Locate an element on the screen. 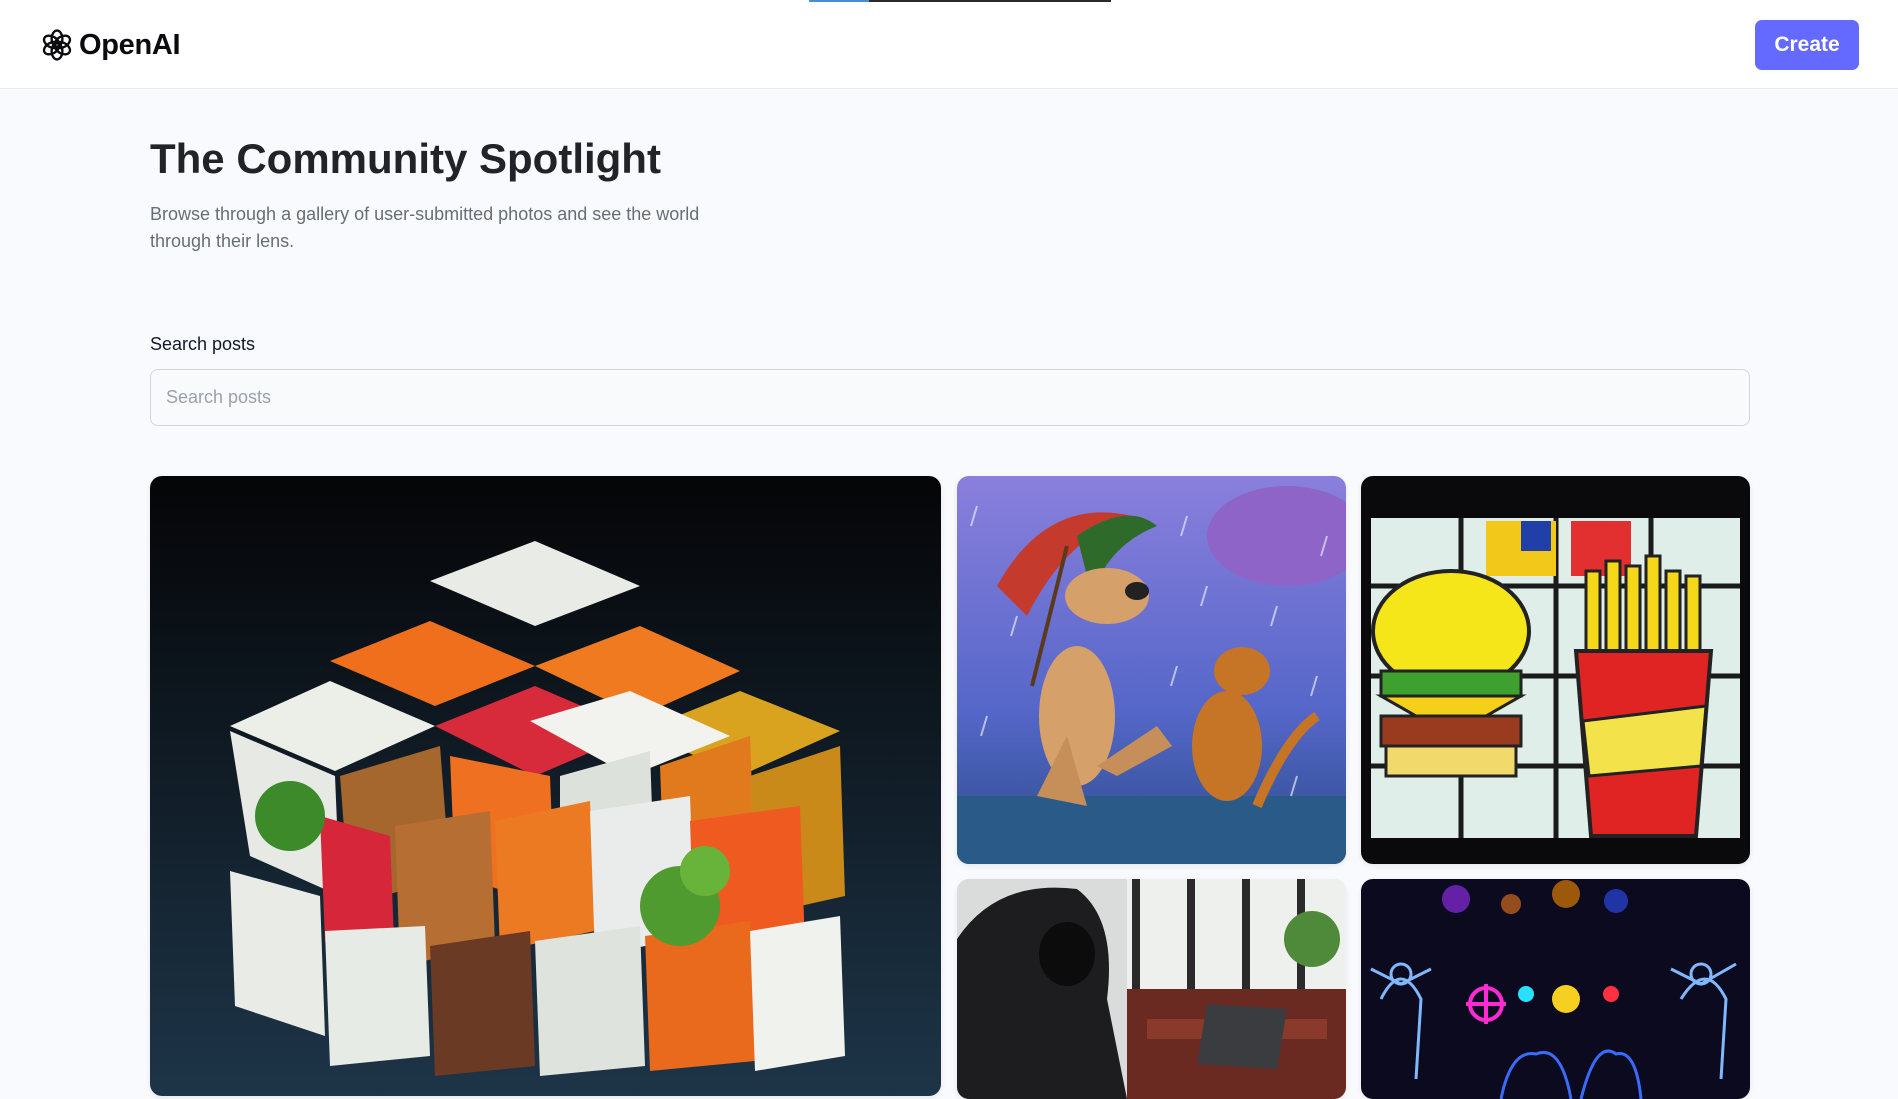  card-dog-cat-rain is located at coordinates (1151, 670).